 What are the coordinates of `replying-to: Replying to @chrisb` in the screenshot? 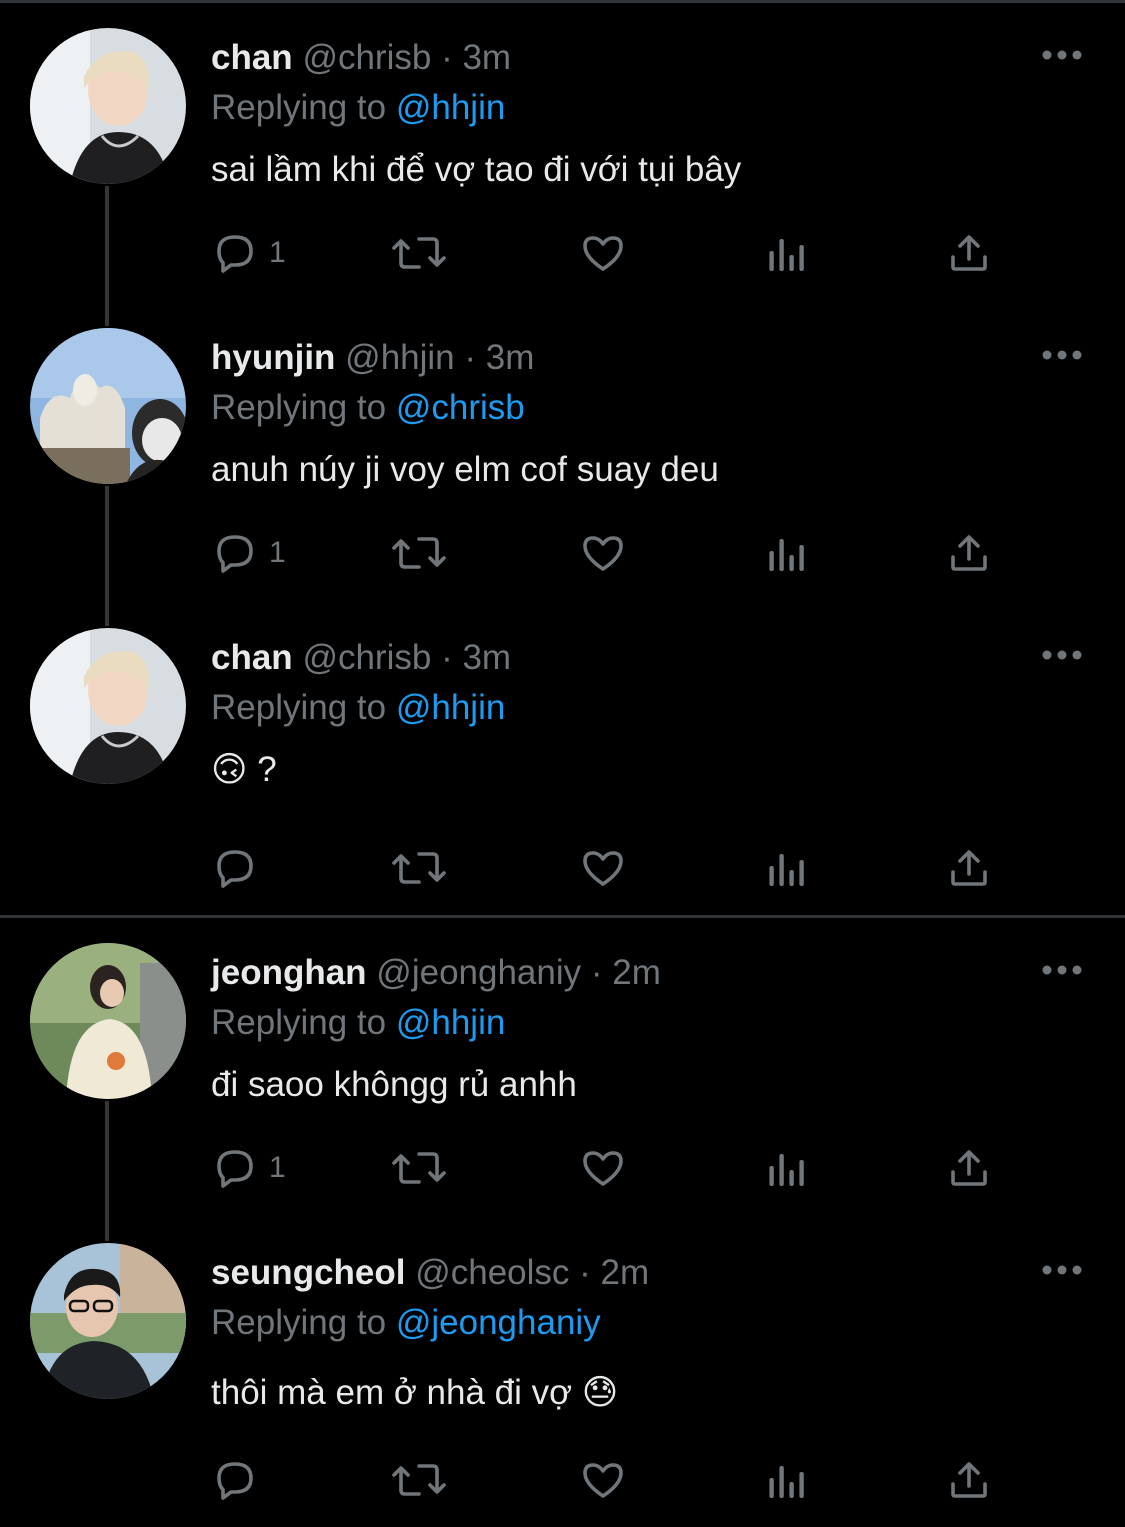 It's located at (368, 408).